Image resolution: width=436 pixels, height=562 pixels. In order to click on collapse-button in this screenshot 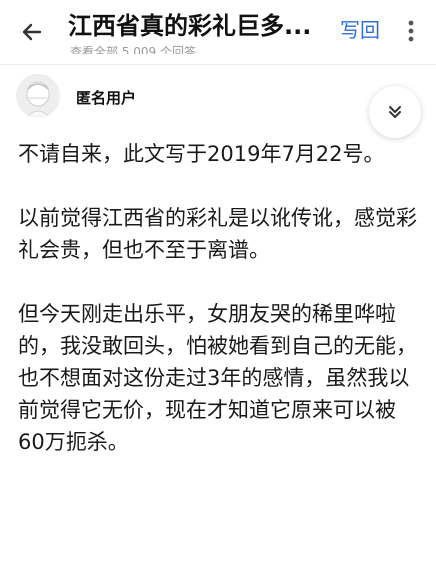, I will do `click(395, 112)`.